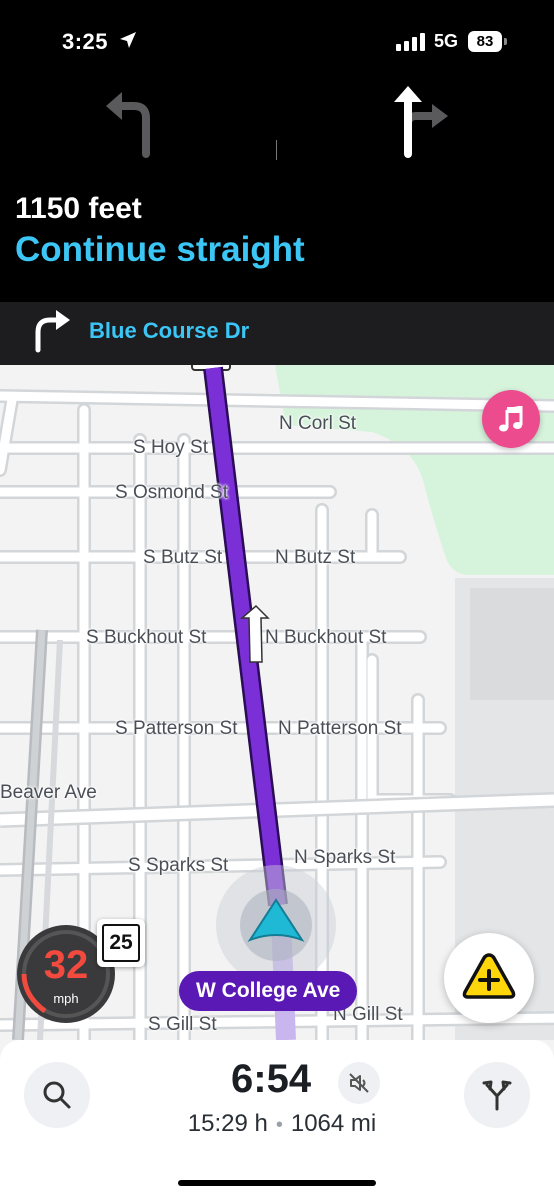 Image resolution: width=554 pixels, height=1200 pixels. I want to click on location-arrow-icon, so click(128, 40).